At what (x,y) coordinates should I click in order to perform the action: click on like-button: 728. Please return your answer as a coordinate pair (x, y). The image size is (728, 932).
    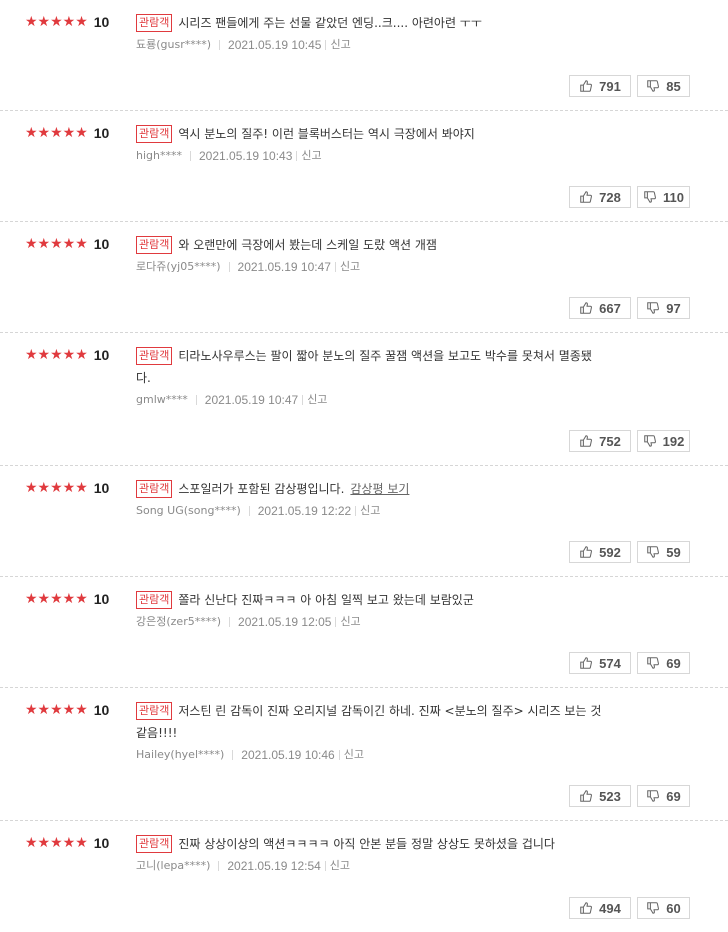
    Looking at the image, I should click on (600, 197).